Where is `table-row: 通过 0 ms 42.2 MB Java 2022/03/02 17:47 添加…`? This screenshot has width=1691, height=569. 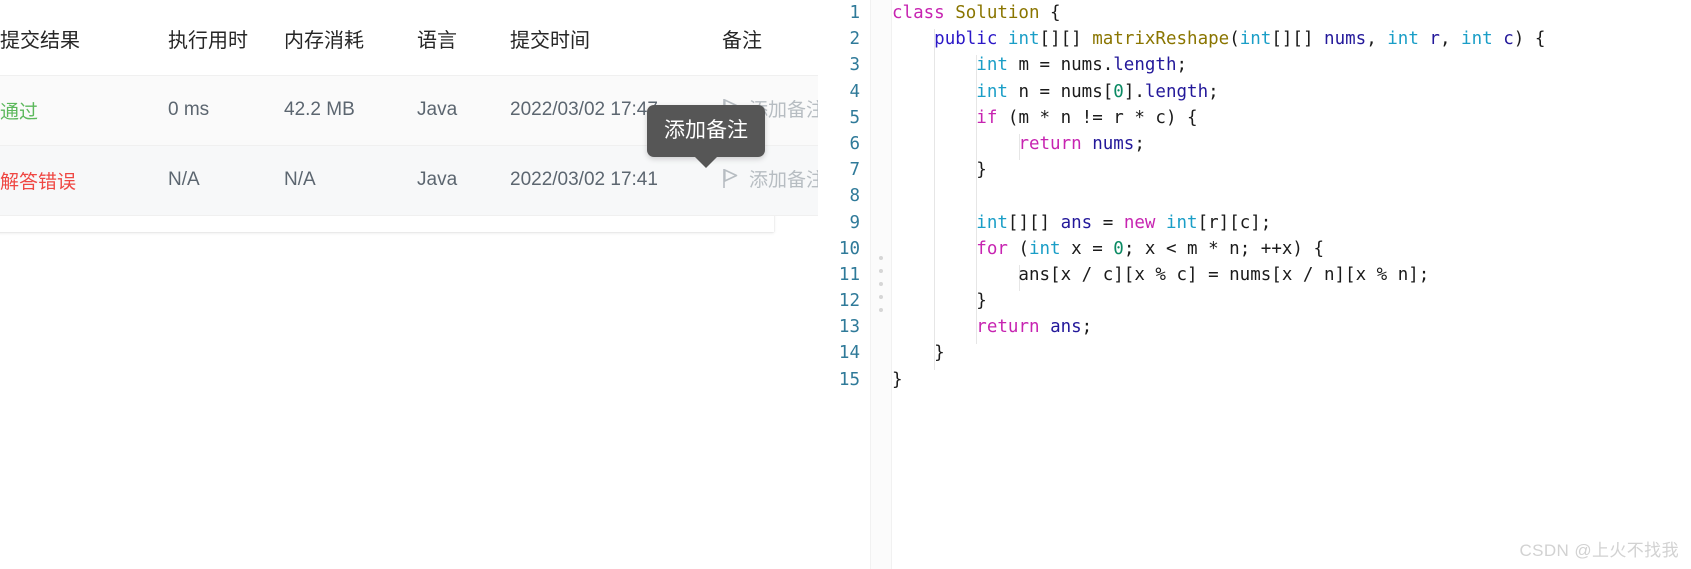
table-row: 通过 0 ms 42.2 MB Java 2022/03/02 17:47 添加… is located at coordinates (451, 110).